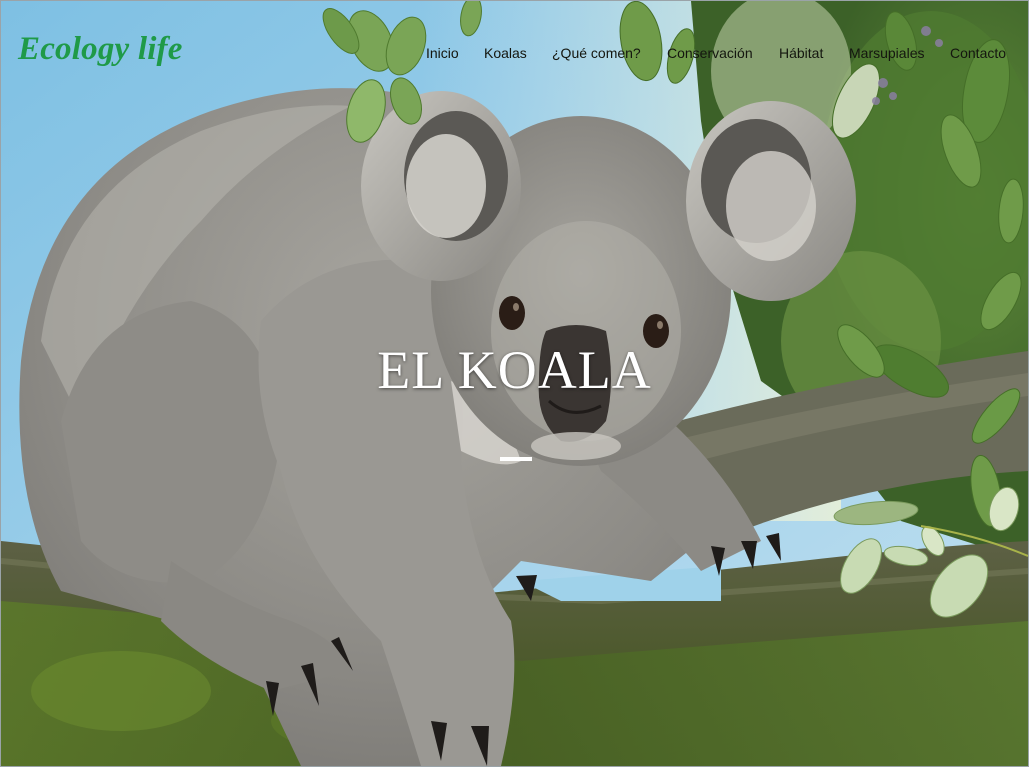 The height and width of the screenshot is (767, 1029). I want to click on nav-item-habitat: Hábitat, so click(801, 53).